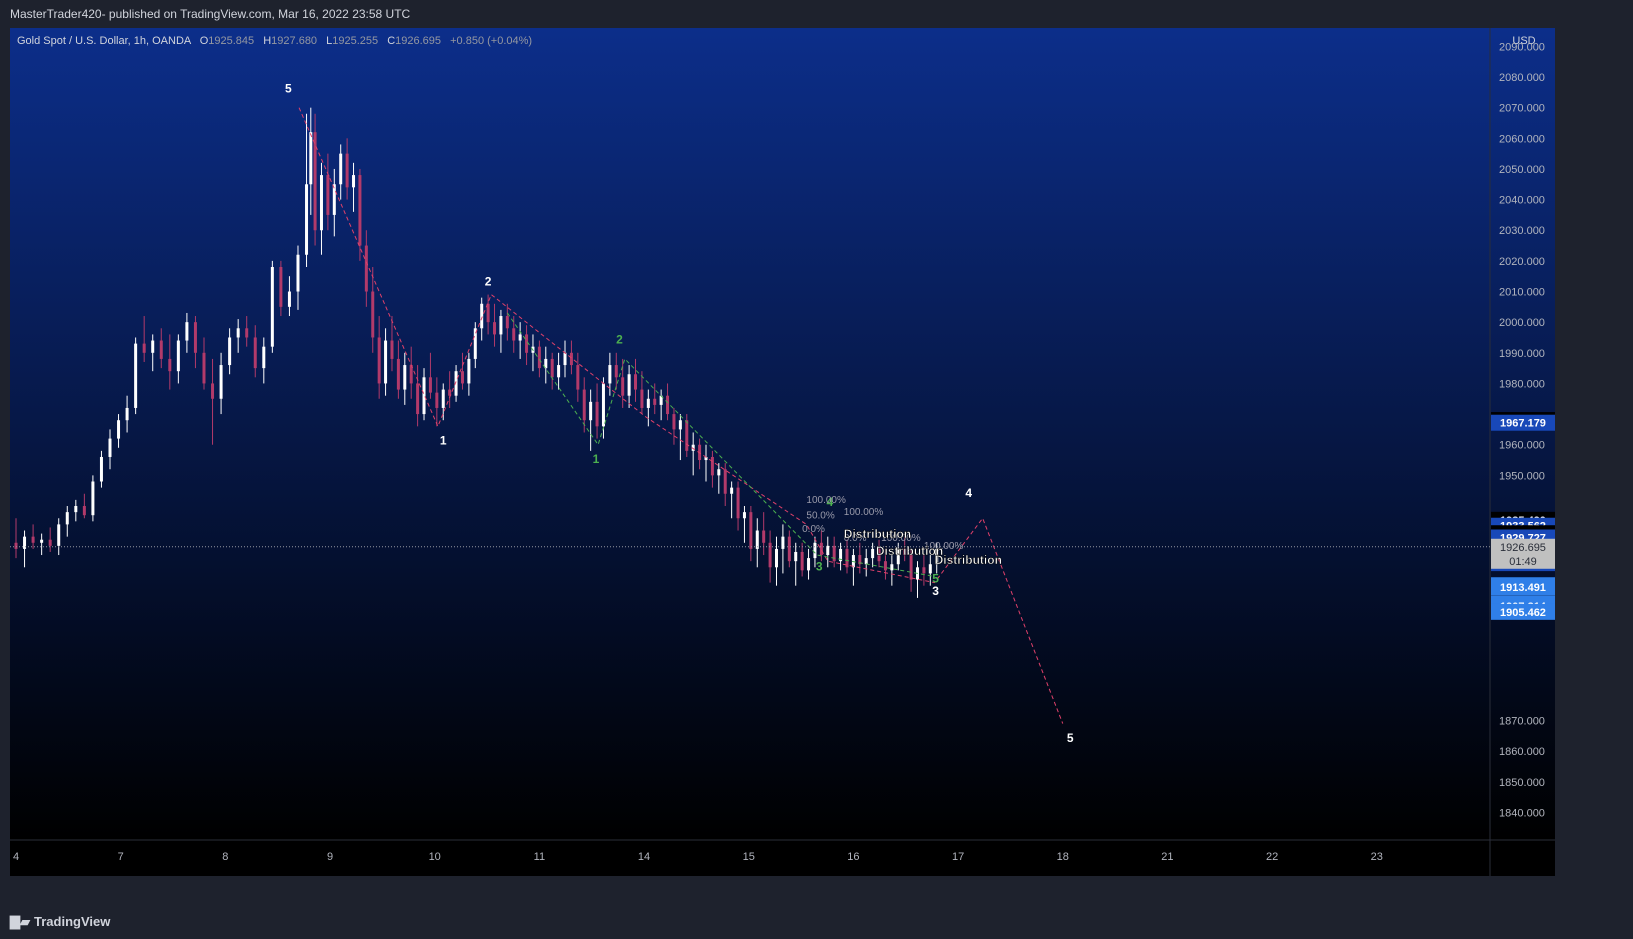  Describe the element at coordinates (121, 857) in the screenshot. I see `time-tick-label: 7` at that location.